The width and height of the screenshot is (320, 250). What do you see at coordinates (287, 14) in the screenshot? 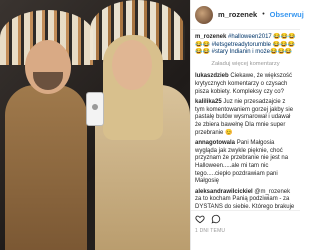
I see `follow-button: Obserwuj` at bounding box center [287, 14].